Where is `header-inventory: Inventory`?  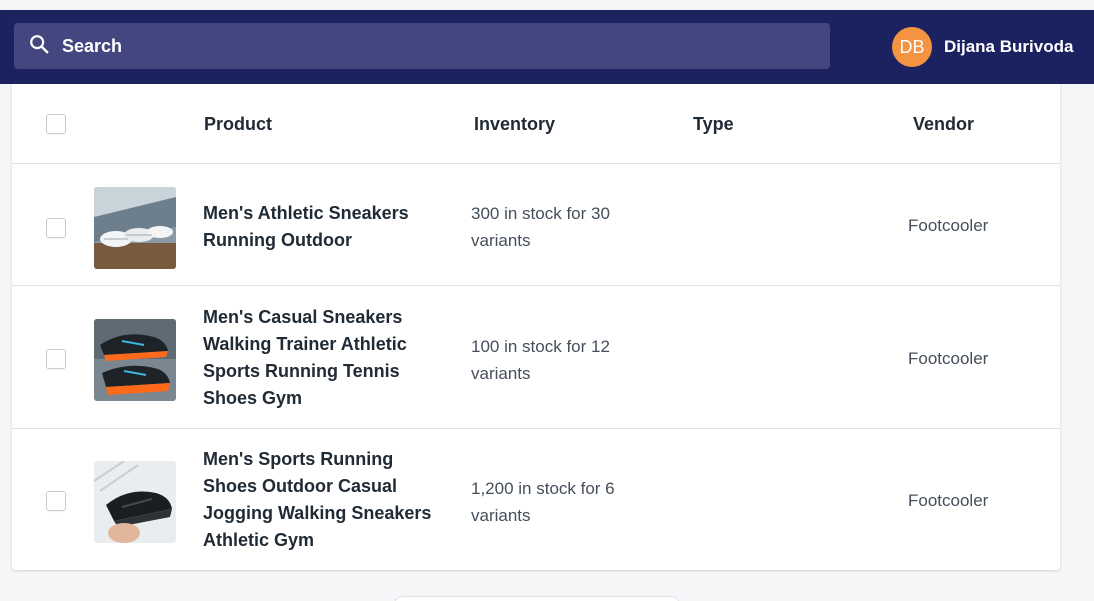
header-inventory: Inventory is located at coordinates (515, 124).